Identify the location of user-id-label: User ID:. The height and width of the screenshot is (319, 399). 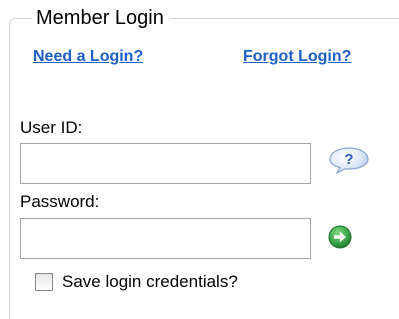
(51, 127).